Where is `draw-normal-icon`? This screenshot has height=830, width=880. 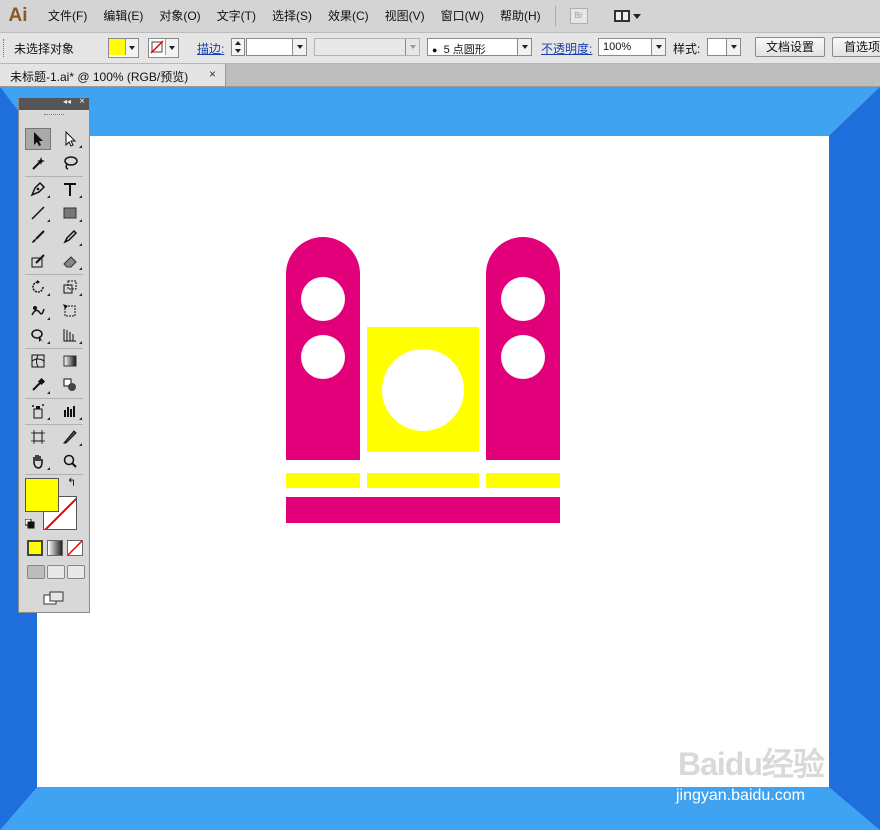
draw-normal-icon is located at coordinates (36, 572).